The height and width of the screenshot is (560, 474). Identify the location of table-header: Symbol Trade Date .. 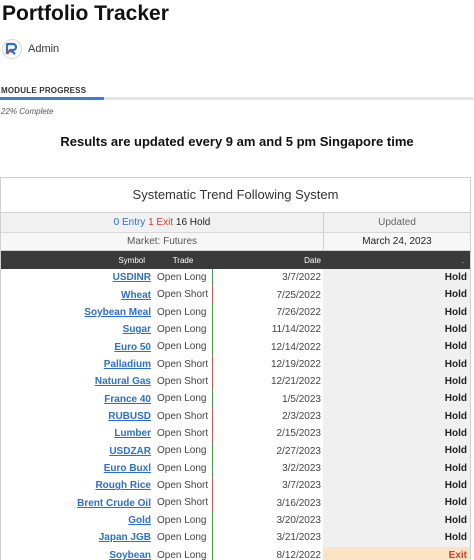
(235, 260).